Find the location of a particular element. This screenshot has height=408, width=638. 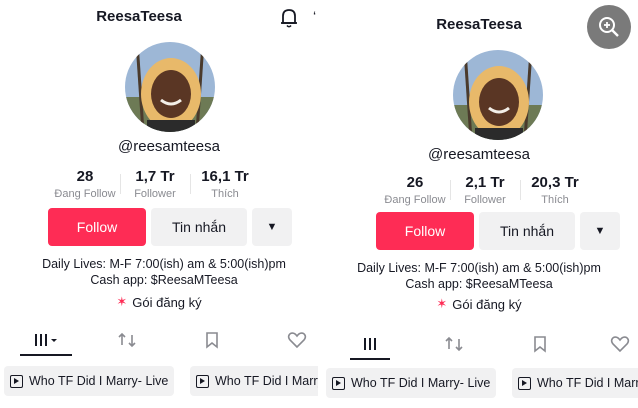

profile-title: ReesaTeesa is located at coordinates (139, 16).